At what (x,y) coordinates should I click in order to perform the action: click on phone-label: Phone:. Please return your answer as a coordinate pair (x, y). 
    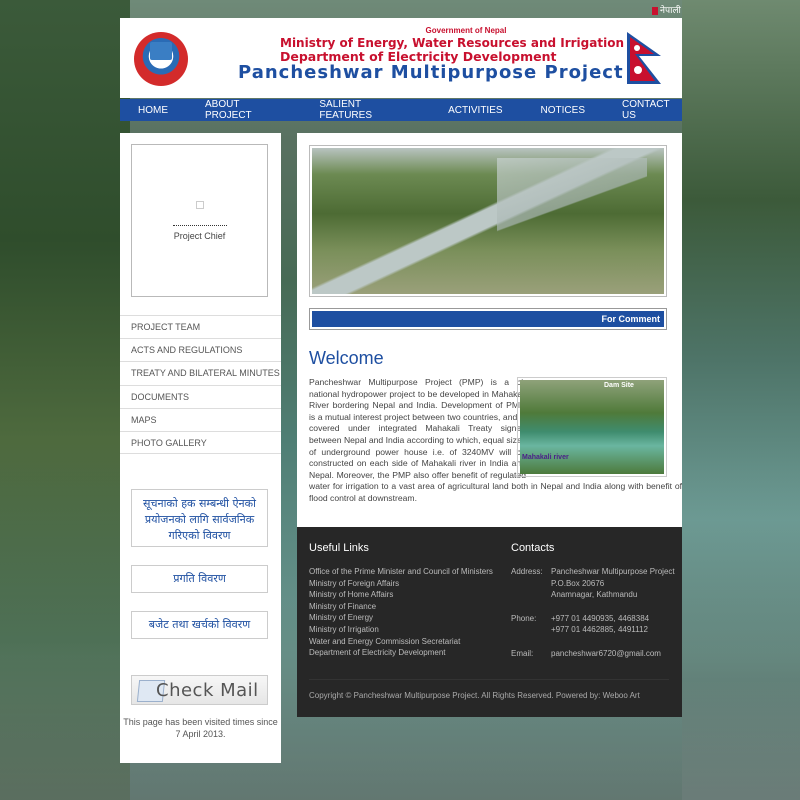
    Looking at the image, I should click on (524, 618).